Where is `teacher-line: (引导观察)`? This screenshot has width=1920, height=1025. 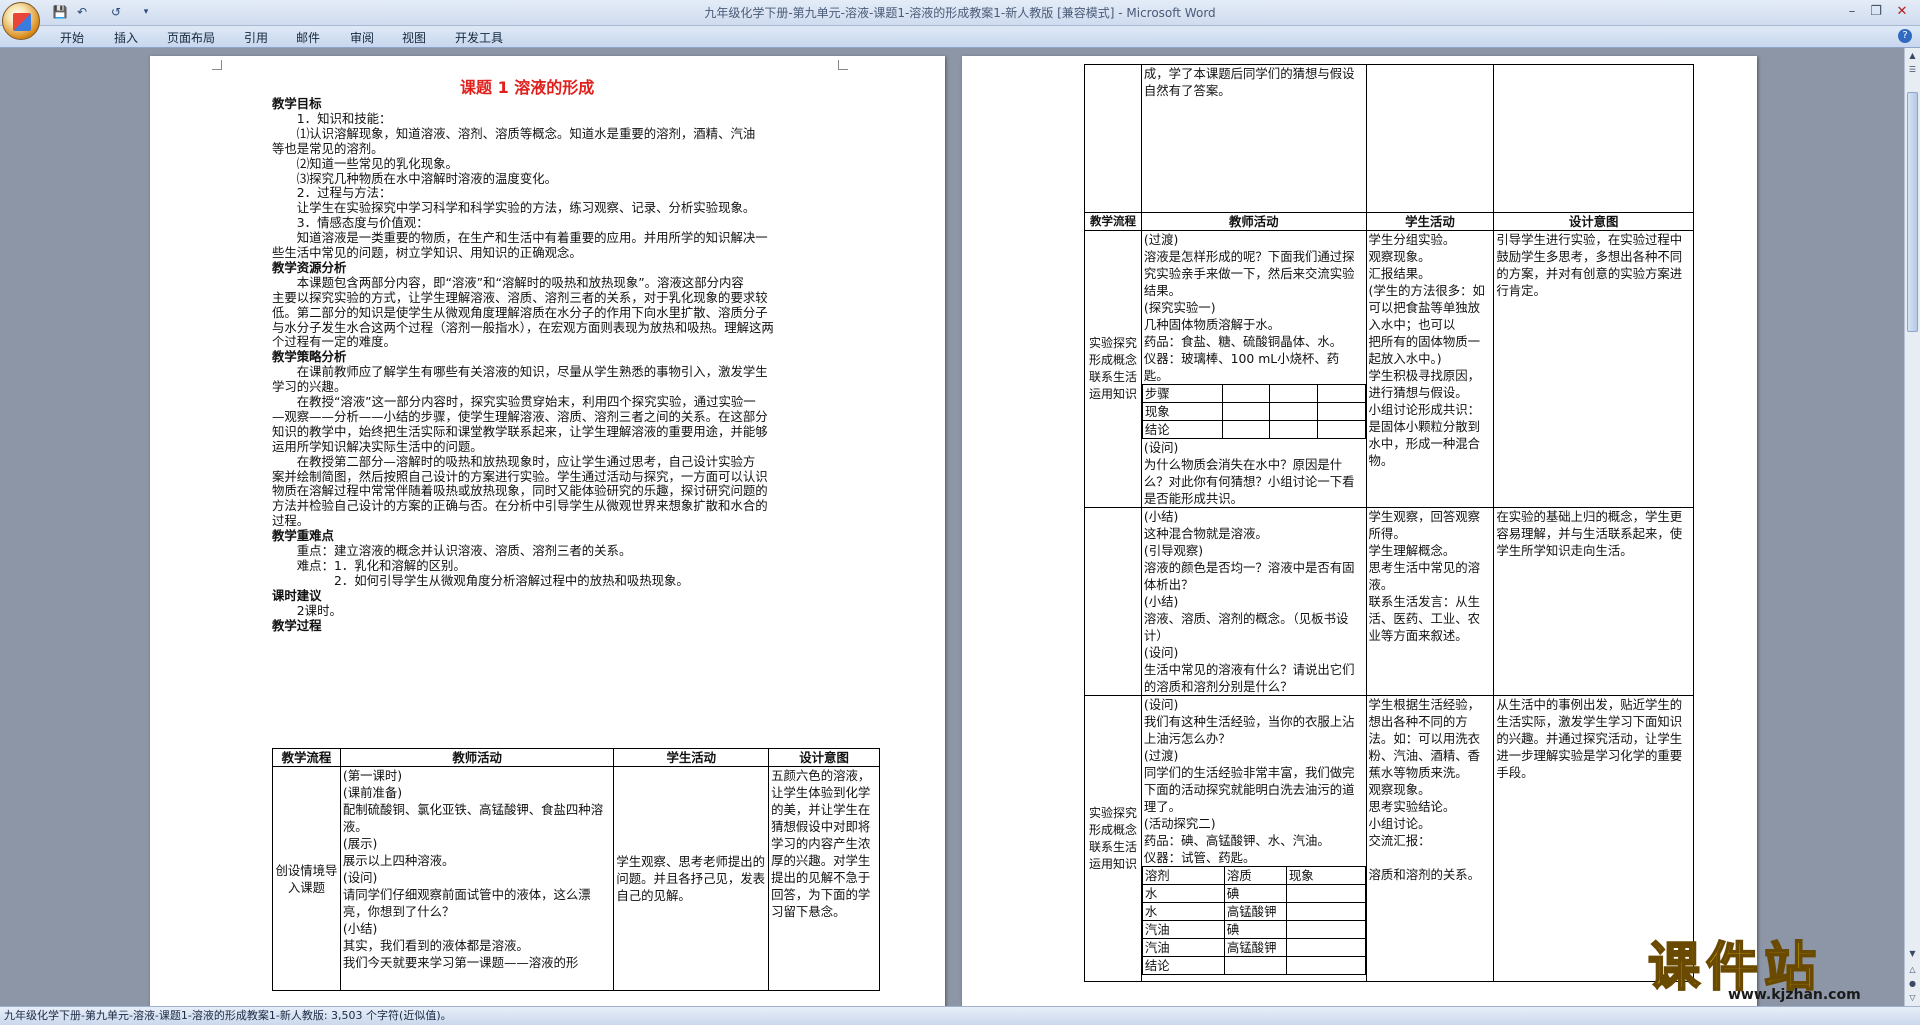 teacher-line: (引导观察) is located at coordinates (1173, 550).